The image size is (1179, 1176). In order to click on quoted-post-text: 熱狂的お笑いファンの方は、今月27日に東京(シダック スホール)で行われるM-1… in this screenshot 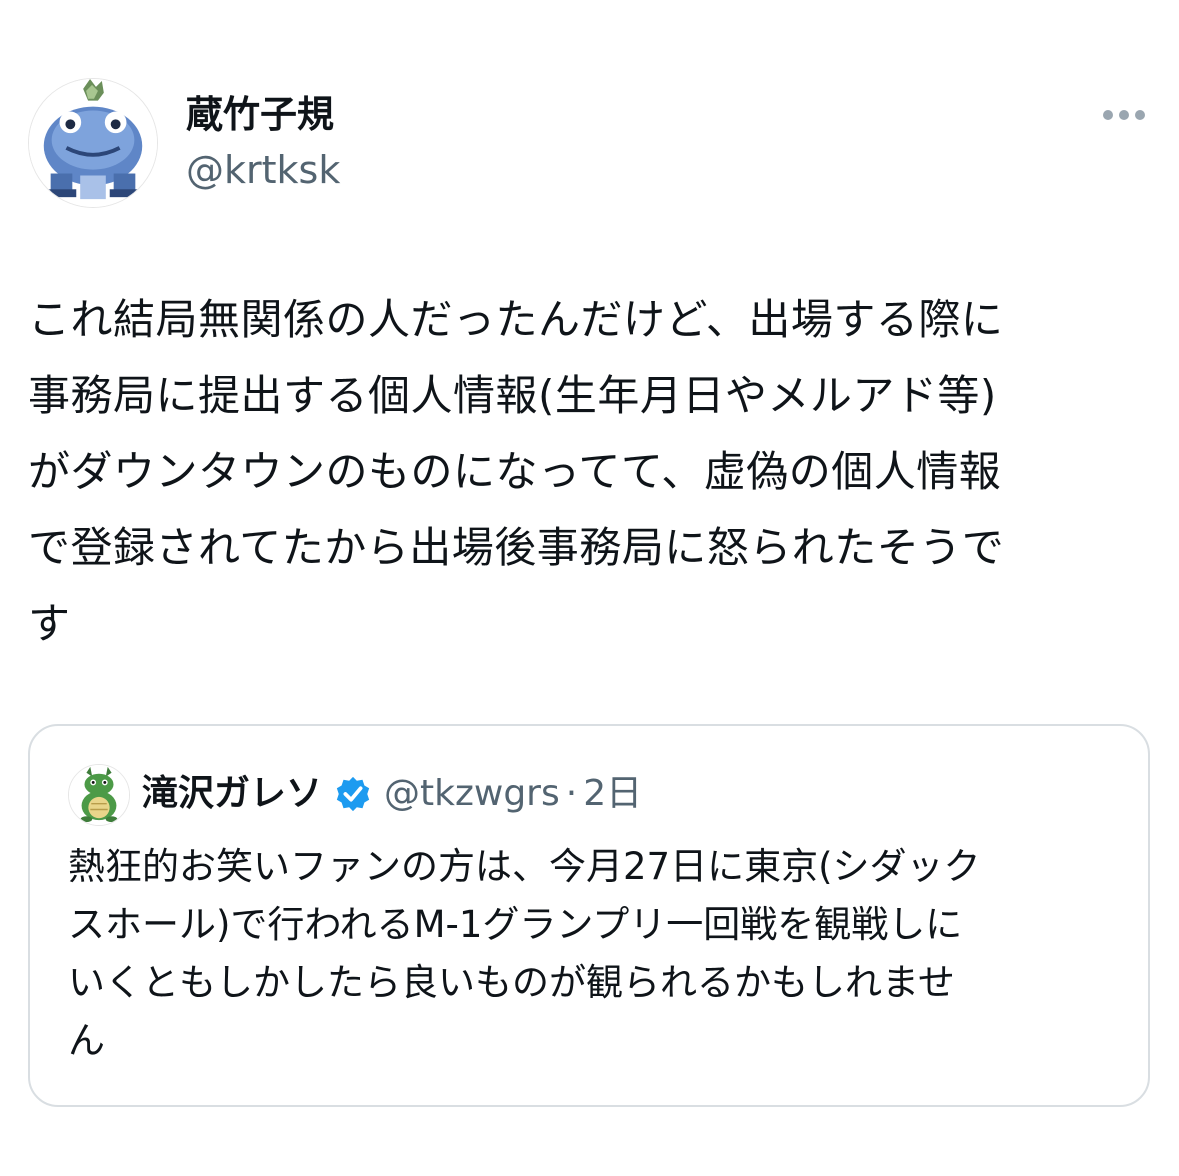, I will do `click(524, 953)`.